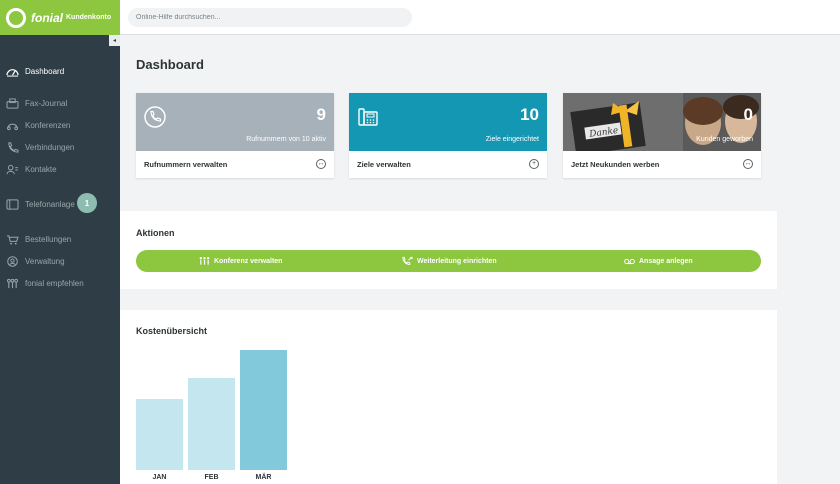  Describe the element at coordinates (48, 239) in the screenshot. I see `sidebar-item-label: Bestellungen` at that location.